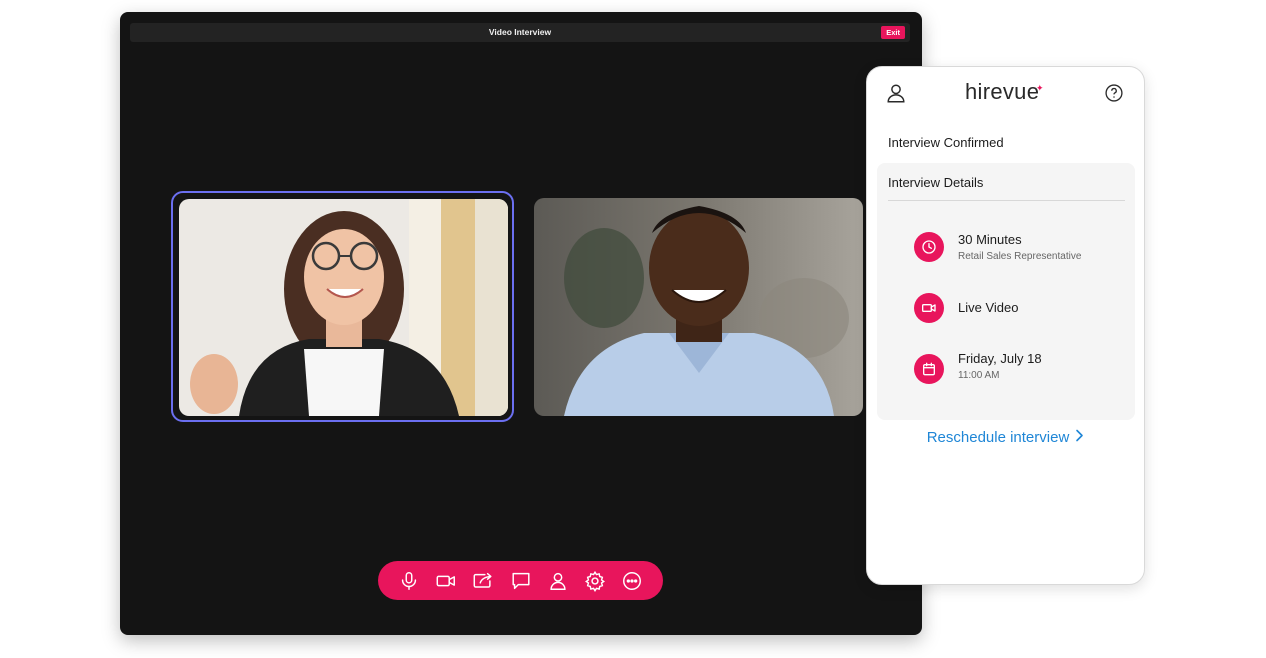 This screenshot has width=1266, height=658. I want to click on more-options-button, so click(632, 581).